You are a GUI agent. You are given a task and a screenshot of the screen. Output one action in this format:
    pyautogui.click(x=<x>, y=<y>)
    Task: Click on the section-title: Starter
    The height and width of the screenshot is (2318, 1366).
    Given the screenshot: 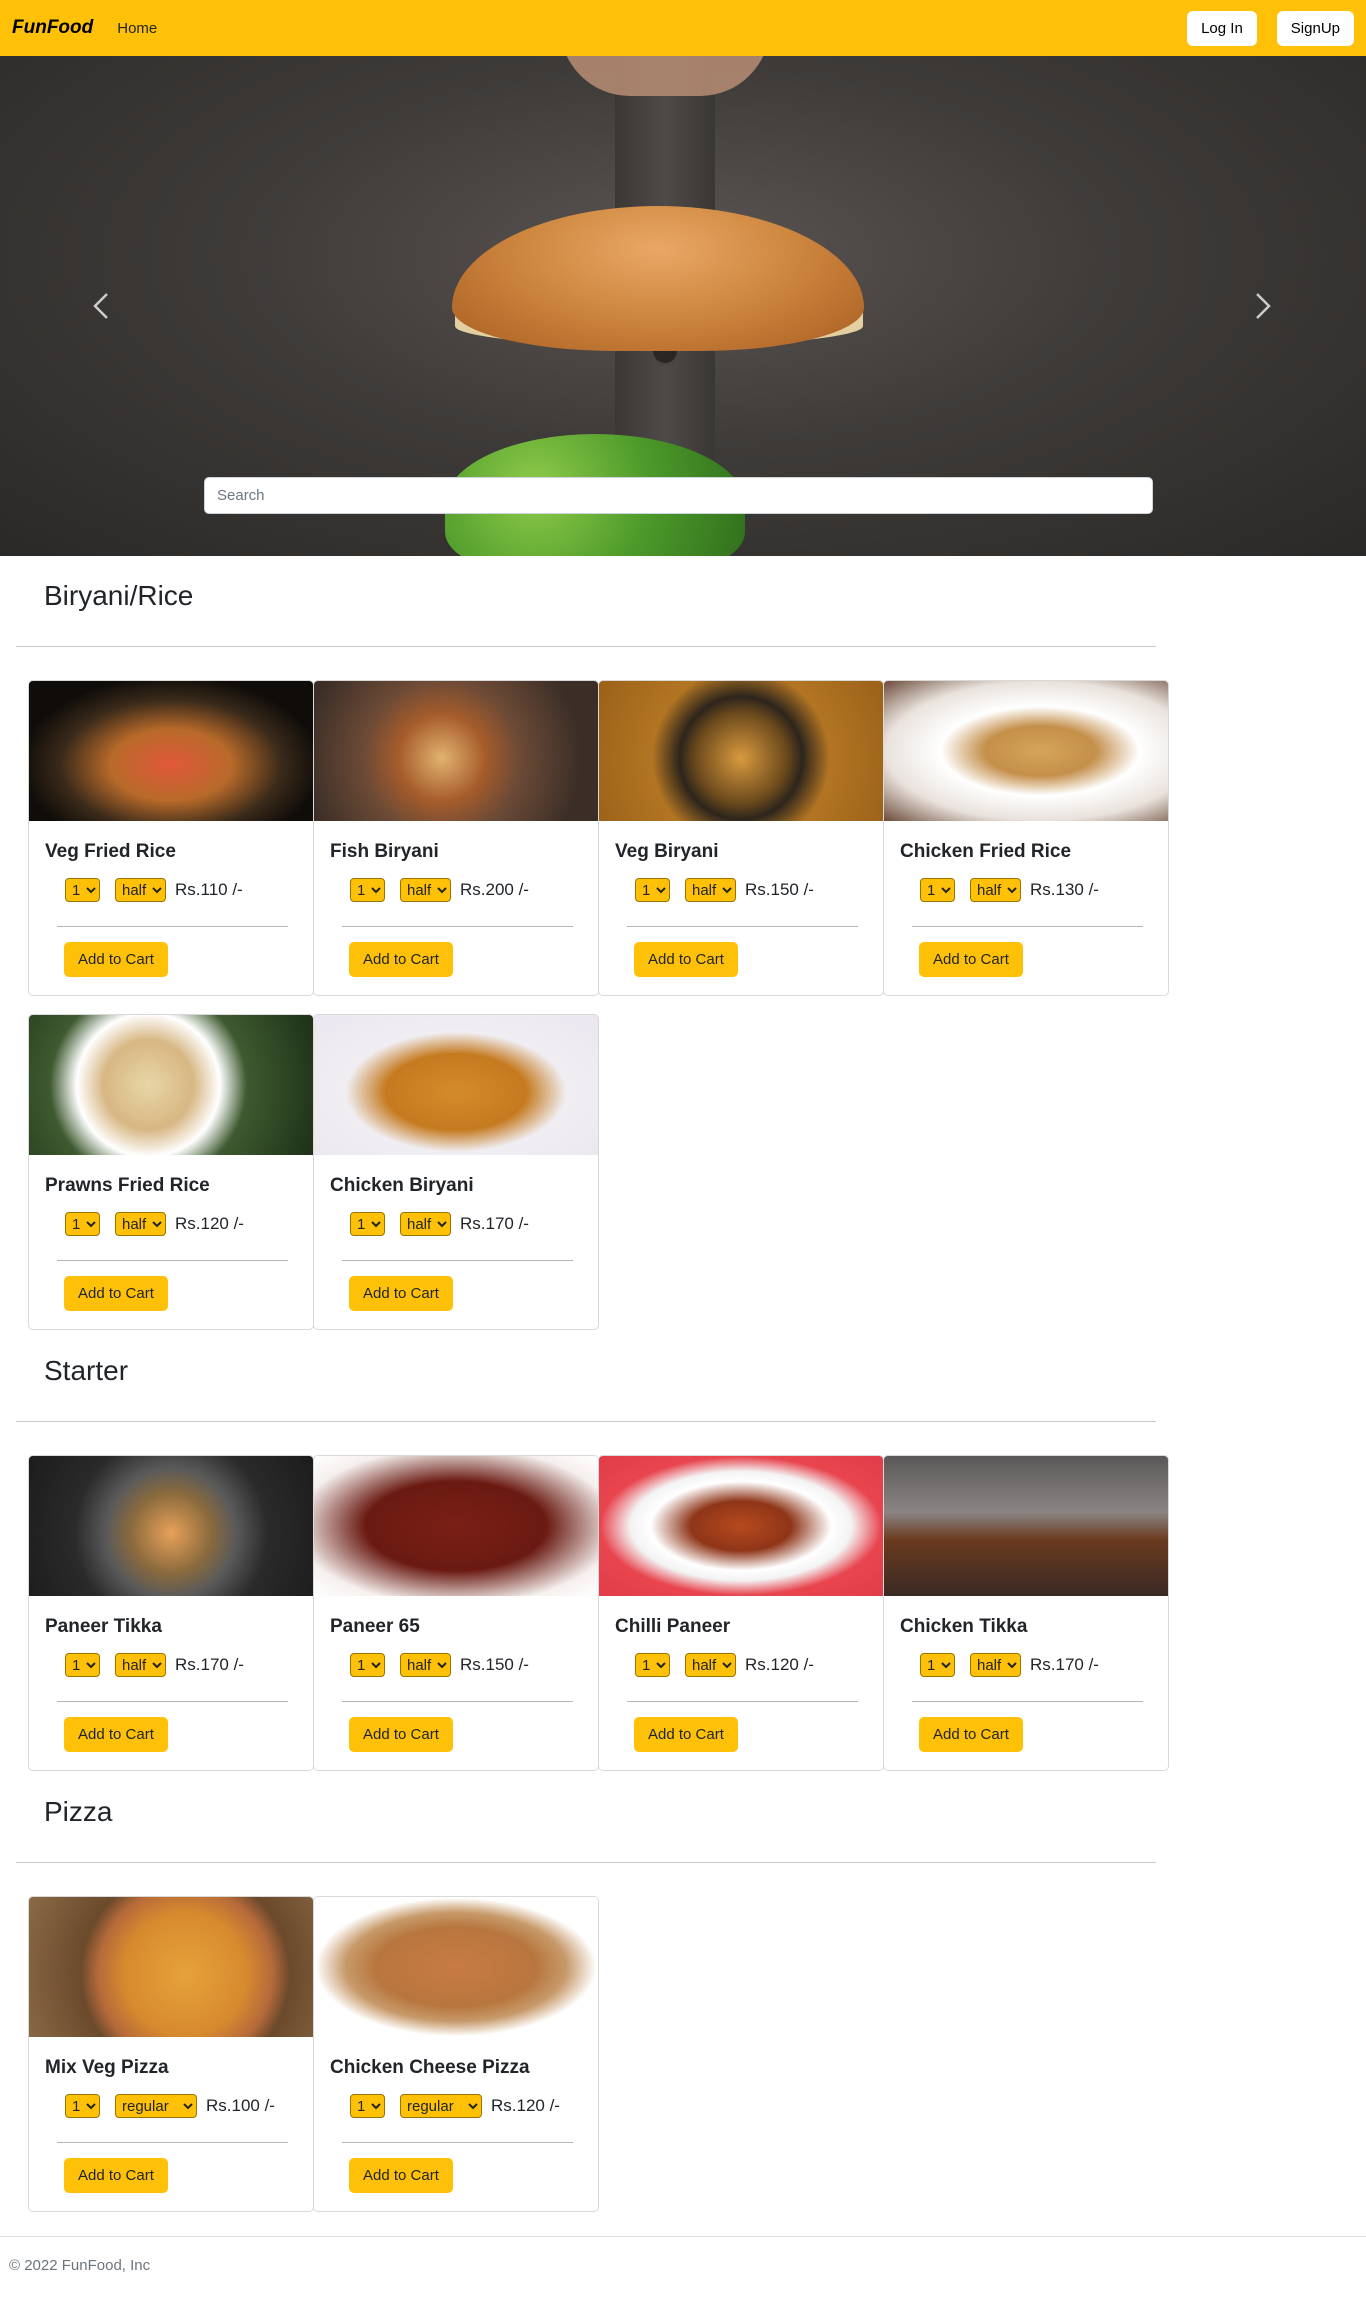 What is the action you would take?
    pyautogui.click(x=86, y=1370)
    